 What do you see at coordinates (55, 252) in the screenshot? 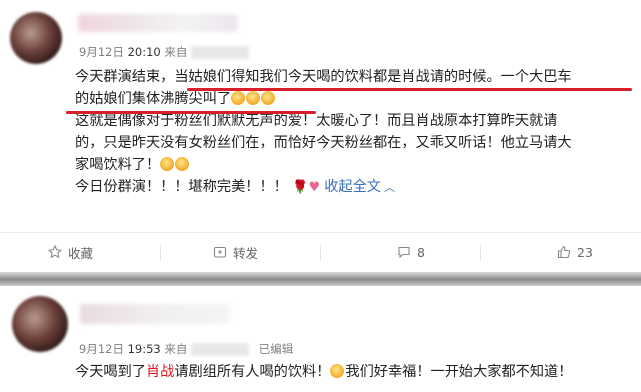
I see `favorite-icon` at bounding box center [55, 252].